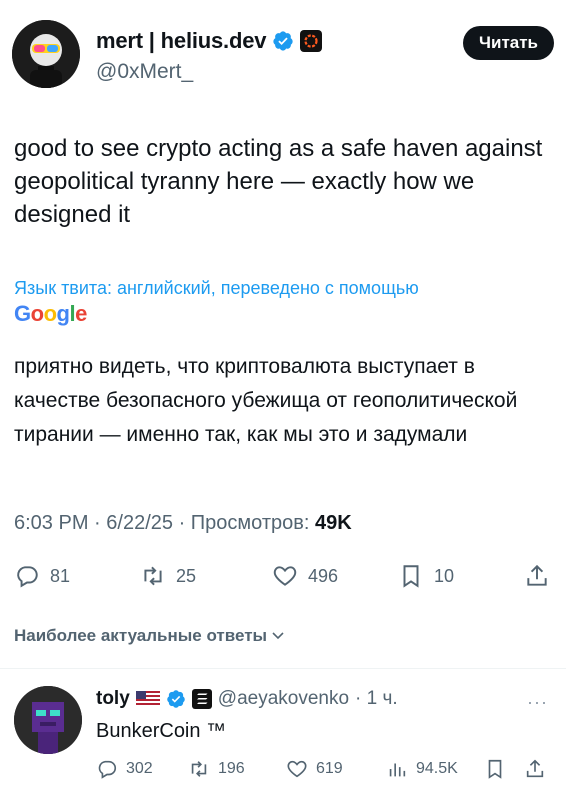 Image resolution: width=566 pixels, height=800 pixels. Describe the element at coordinates (48, 720) in the screenshot. I see `reply-avatar` at that location.